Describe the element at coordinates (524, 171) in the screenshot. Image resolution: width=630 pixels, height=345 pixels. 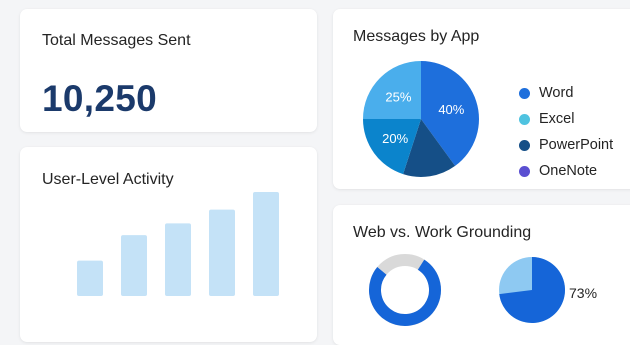
I see `legend-swatch-onenote` at that location.